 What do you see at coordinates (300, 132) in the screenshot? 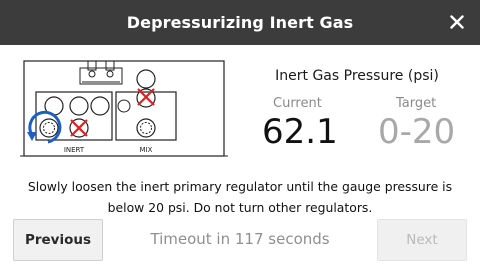
I see `current-pressure-value: 62.1` at bounding box center [300, 132].